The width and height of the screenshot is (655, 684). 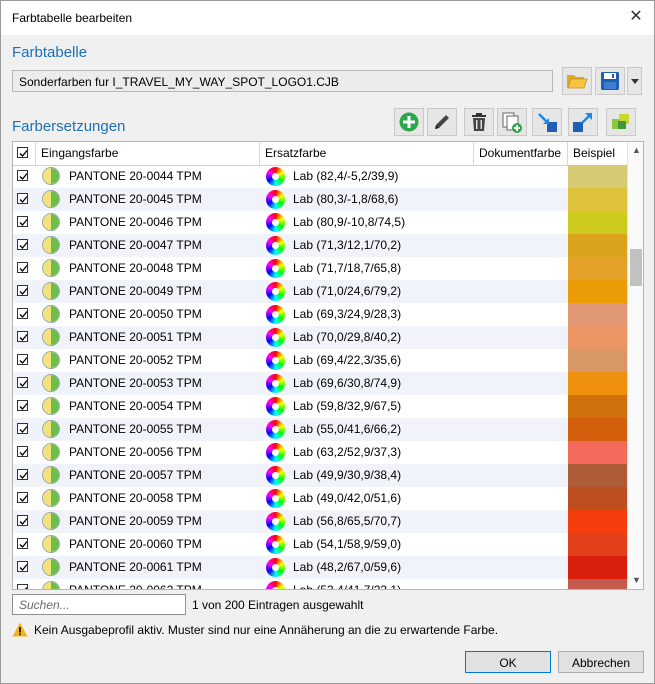 I want to click on table-row: PANTONE 20-0054 TPM Lab (59,8/32,9/67,5), so click(x=320, y=406).